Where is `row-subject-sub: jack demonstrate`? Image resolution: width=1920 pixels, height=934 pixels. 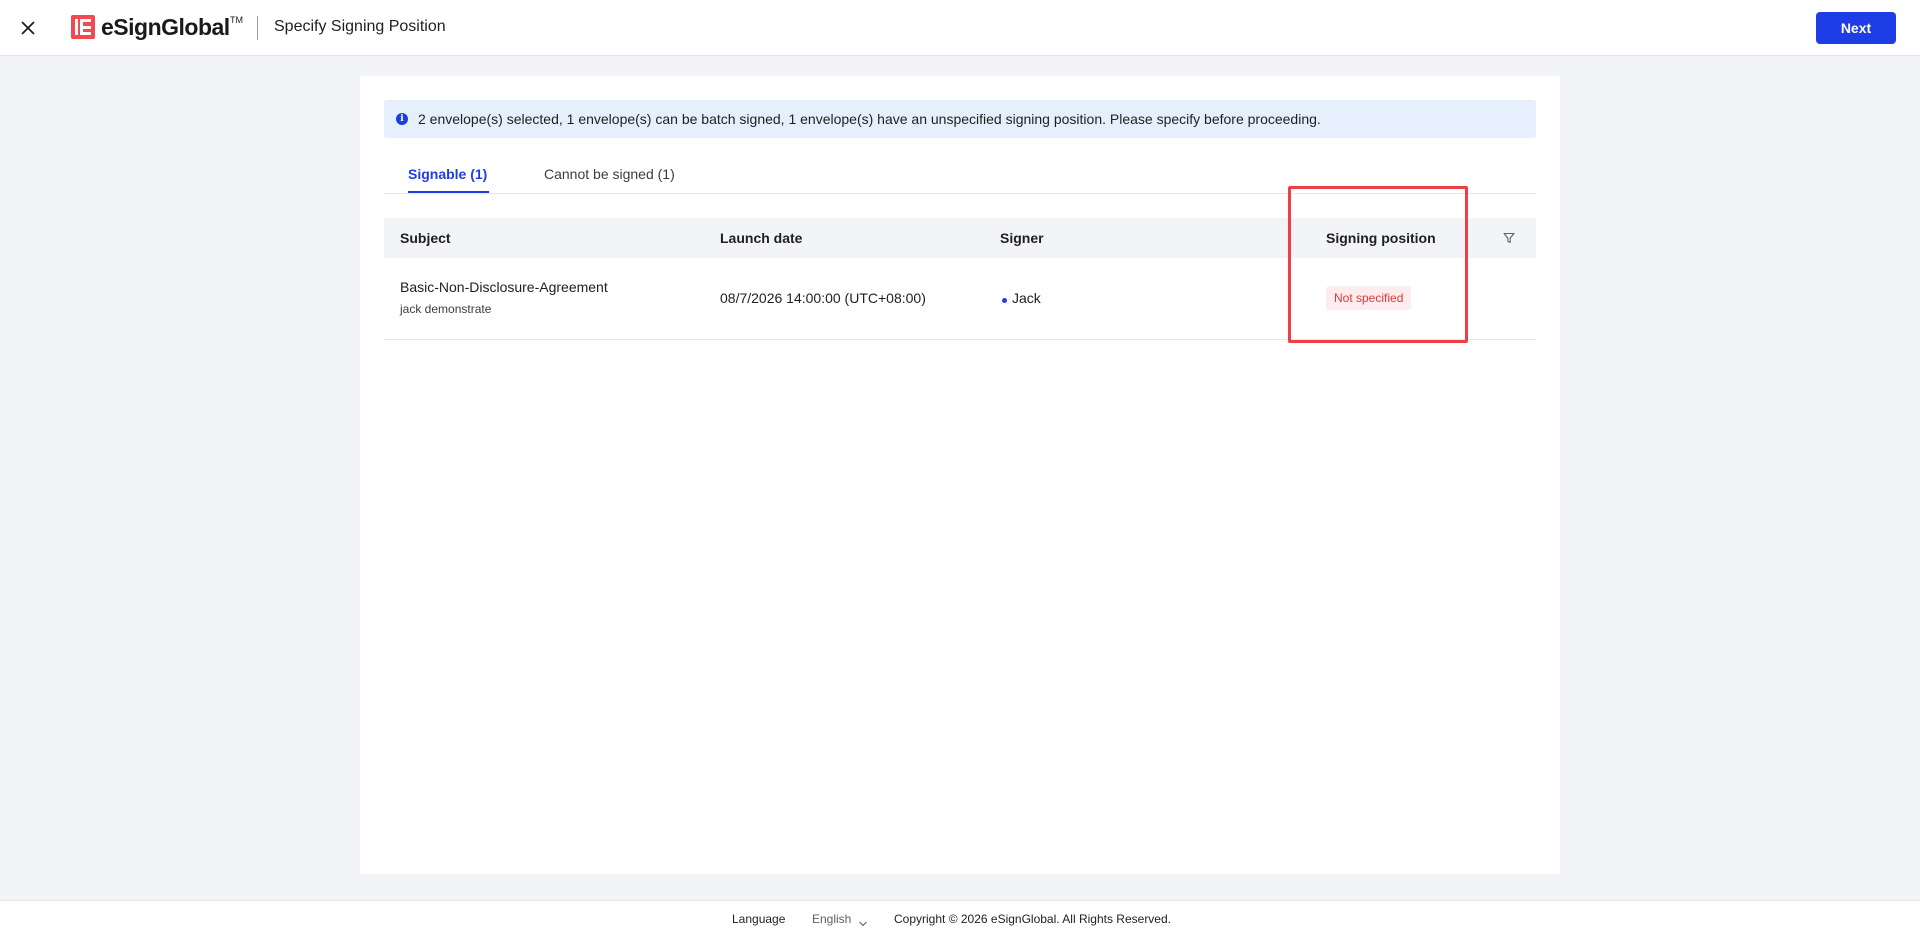 row-subject-sub: jack demonstrate is located at coordinates (446, 309).